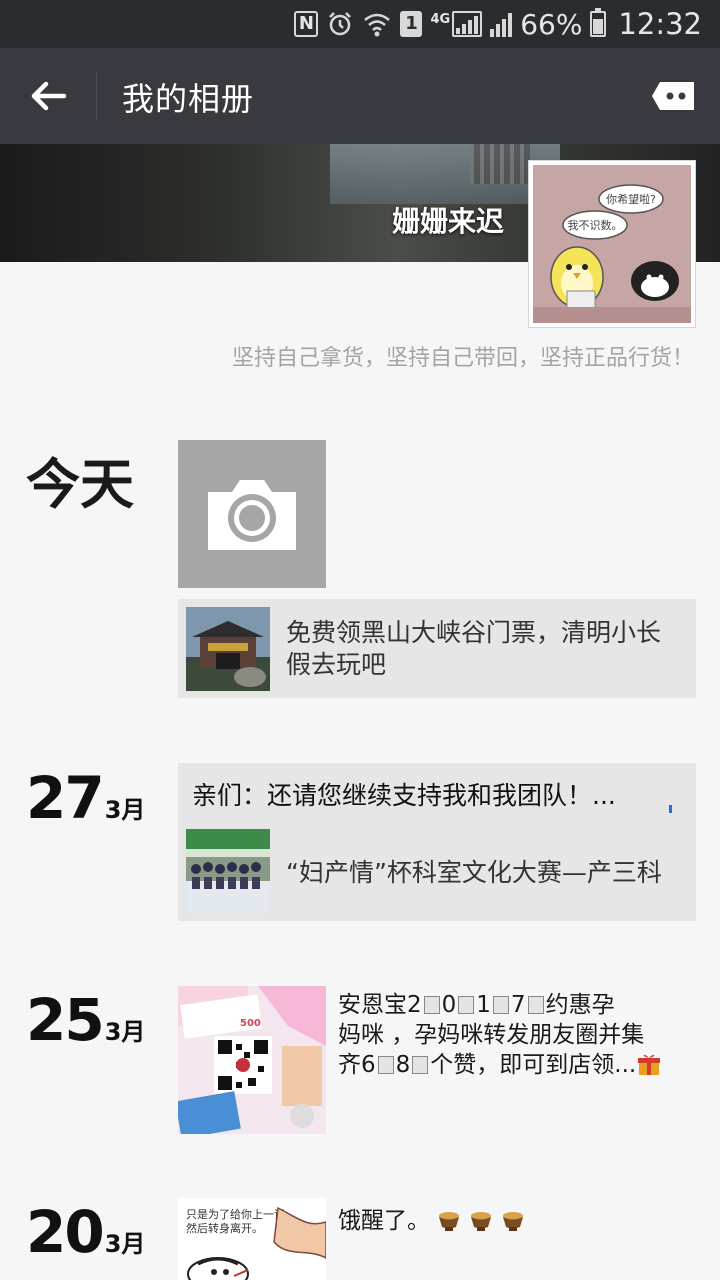 Image resolution: width=720 pixels, height=1280 pixels. Describe the element at coordinates (65, 1020) in the screenshot. I see `date-day: 25` at that location.